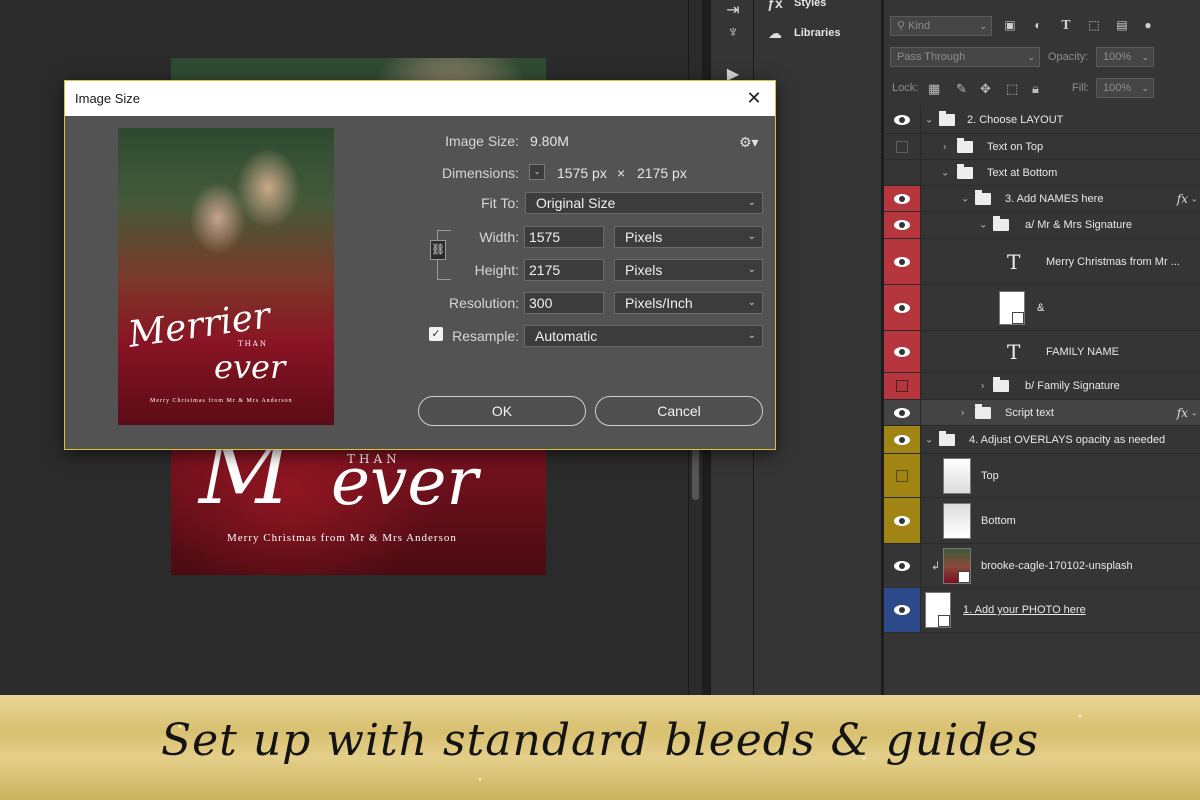 The width and height of the screenshot is (1200, 800). Describe the element at coordinates (1035, 89) in the screenshot. I see `lock-all-icon: 🔒︎` at that location.